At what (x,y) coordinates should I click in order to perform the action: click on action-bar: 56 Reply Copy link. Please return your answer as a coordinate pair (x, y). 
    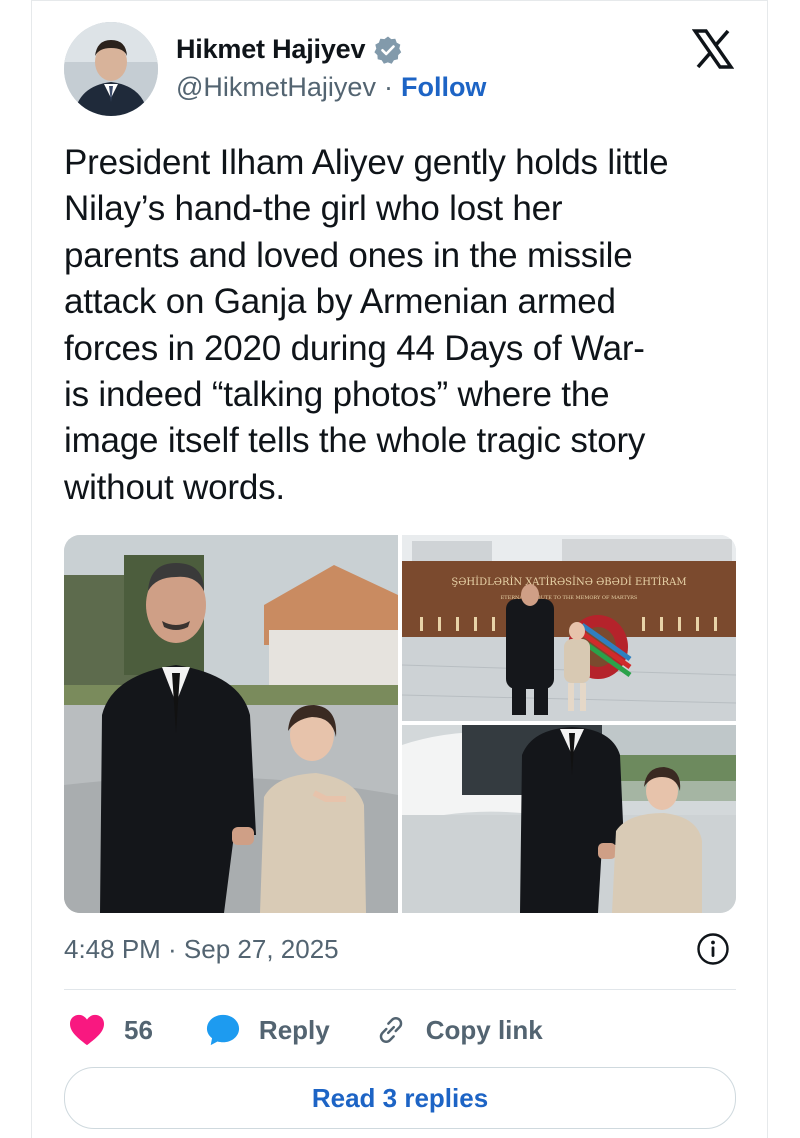
    Looking at the image, I should click on (400, 1030).